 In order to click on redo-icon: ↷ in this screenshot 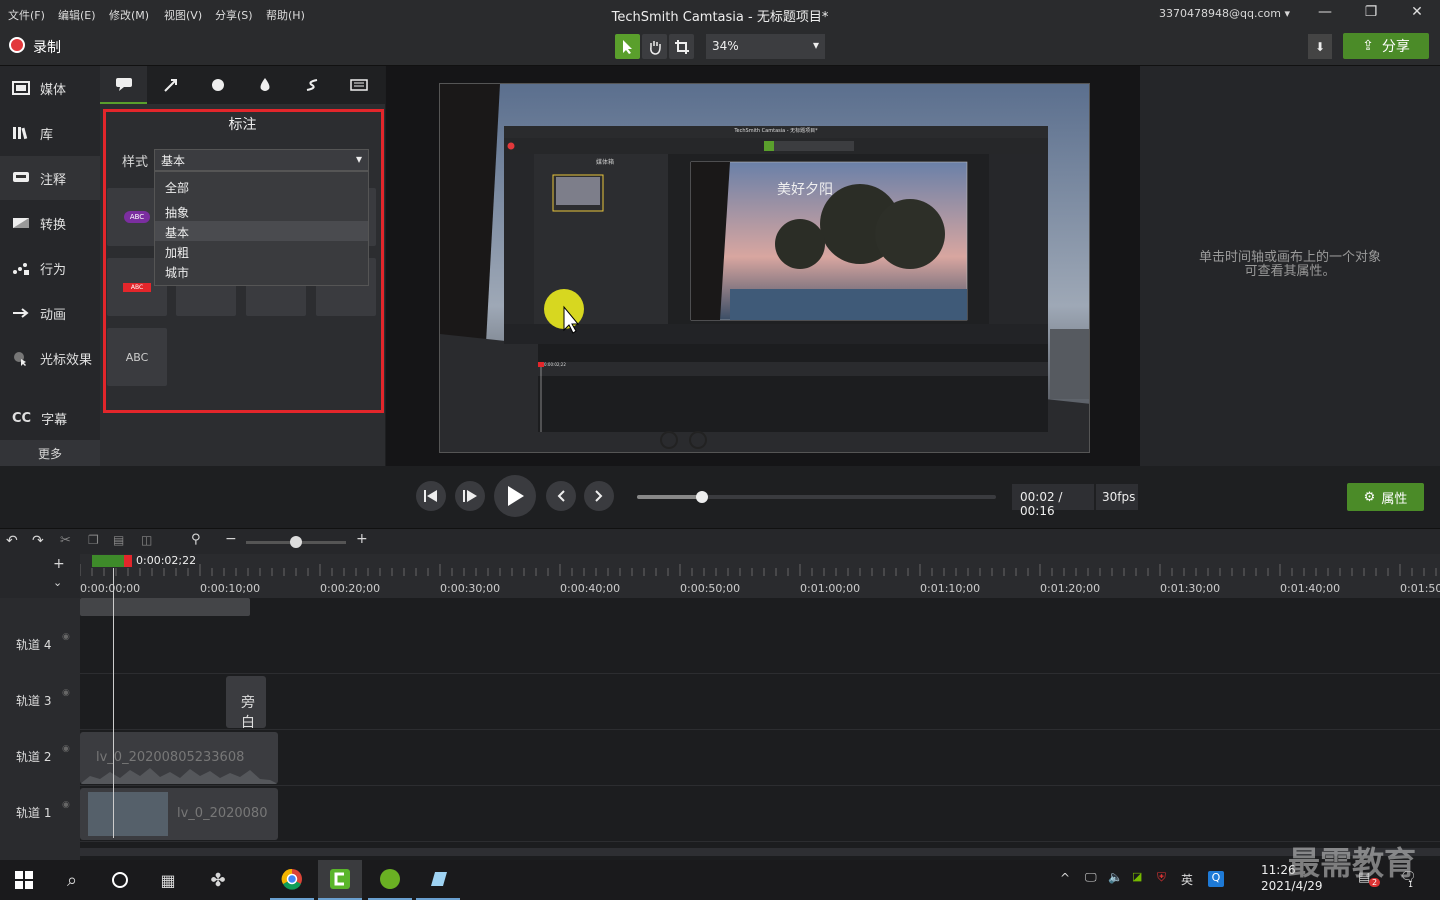, I will do `click(38, 541)`.